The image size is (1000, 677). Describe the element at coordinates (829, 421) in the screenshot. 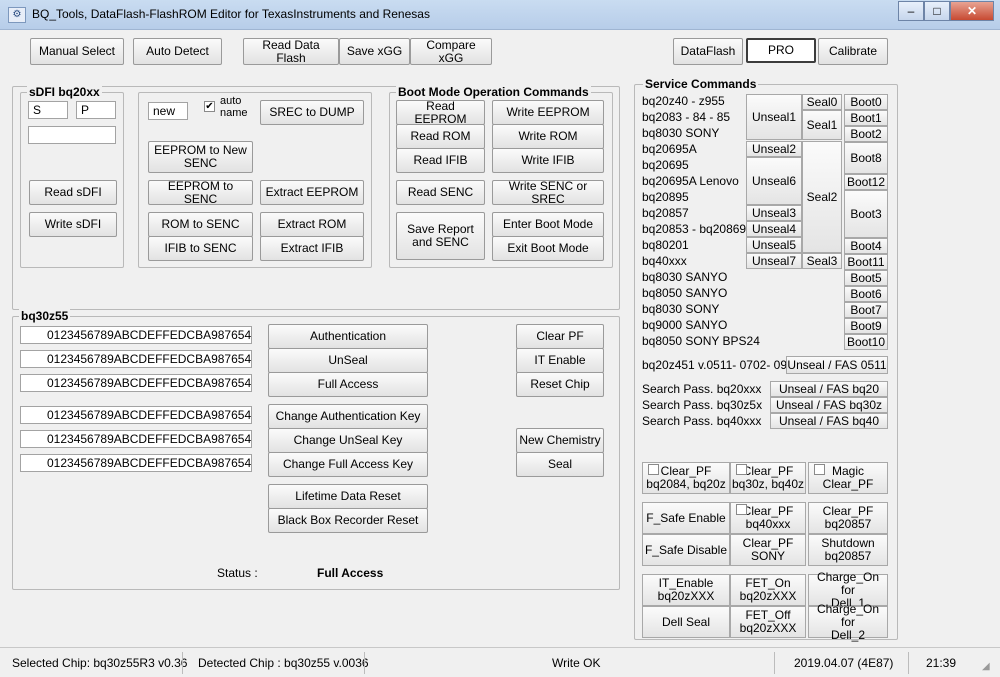

I see `unseal-fas-bq40-button: Unseal / FAS bq40` at that location.